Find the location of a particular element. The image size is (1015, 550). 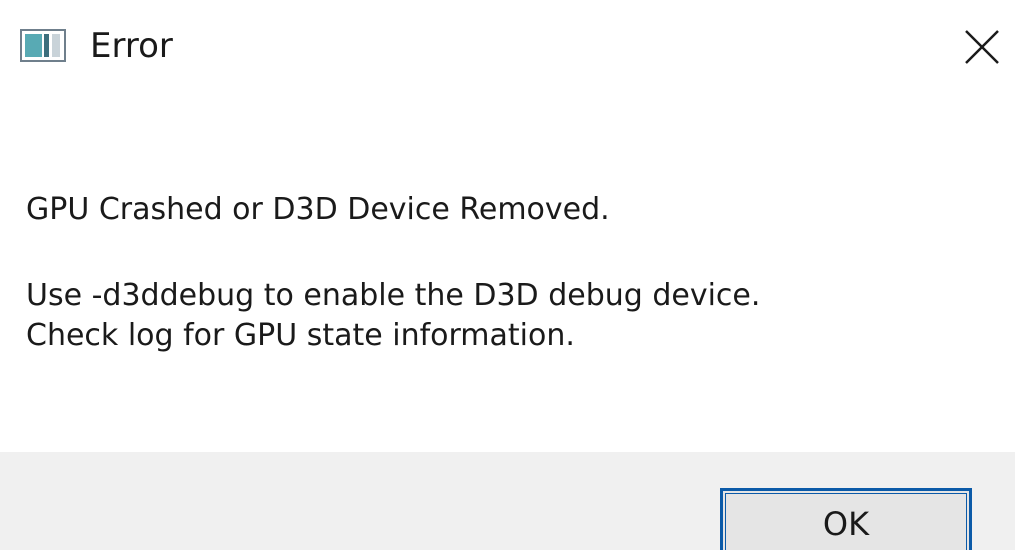

ok-button: OK is located at coordinates (846, 519).